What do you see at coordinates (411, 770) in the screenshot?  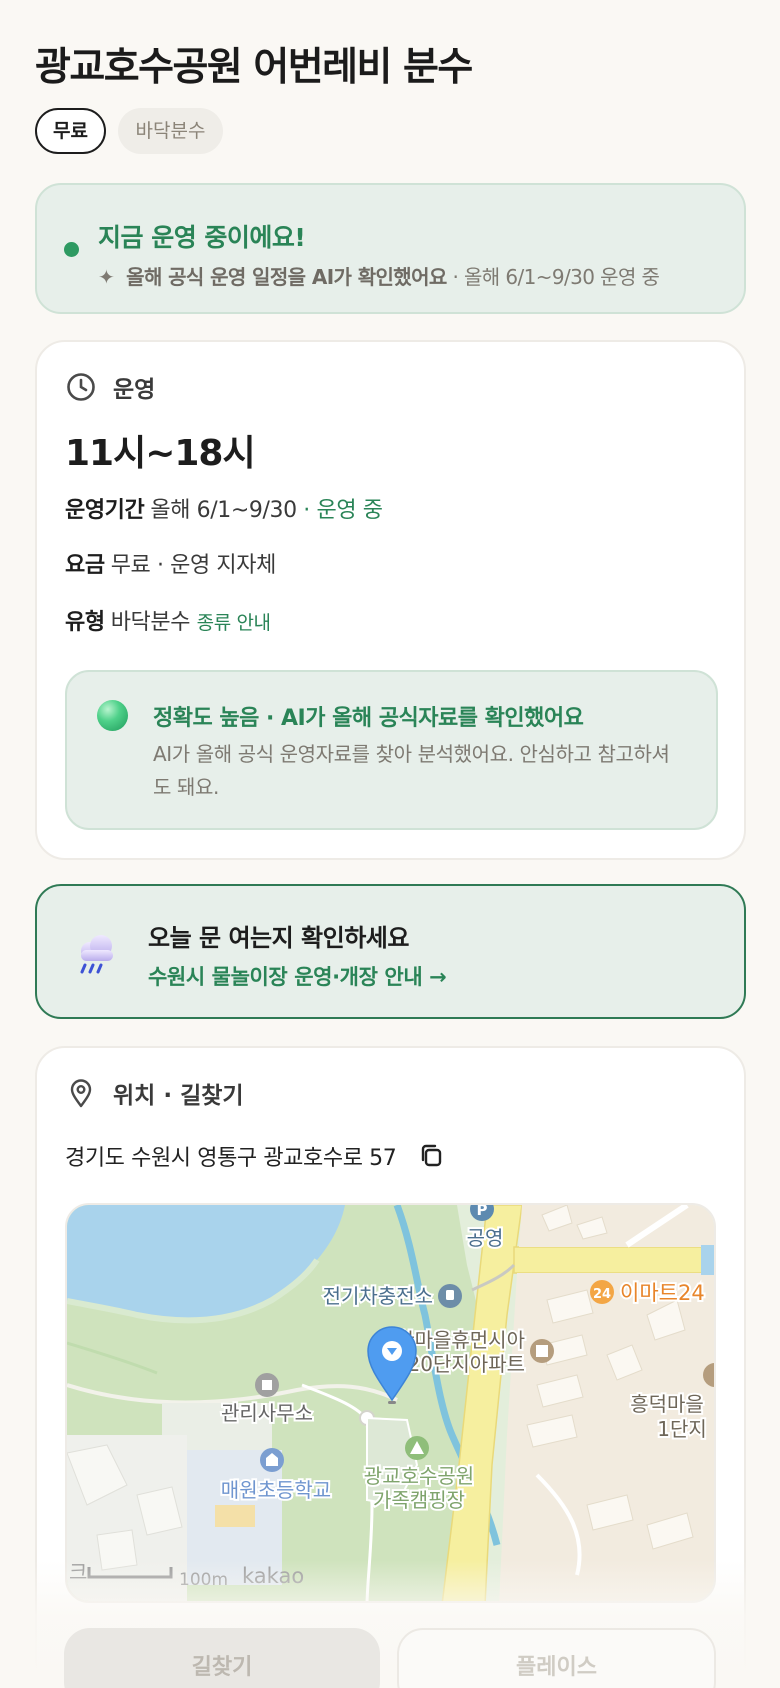 I see `accuracy-description: AI가 올해 공식 운영자료를 찾아 분석했어요. 안심하고 참고하셔도 돼요.` at bounding box center [411, 770].